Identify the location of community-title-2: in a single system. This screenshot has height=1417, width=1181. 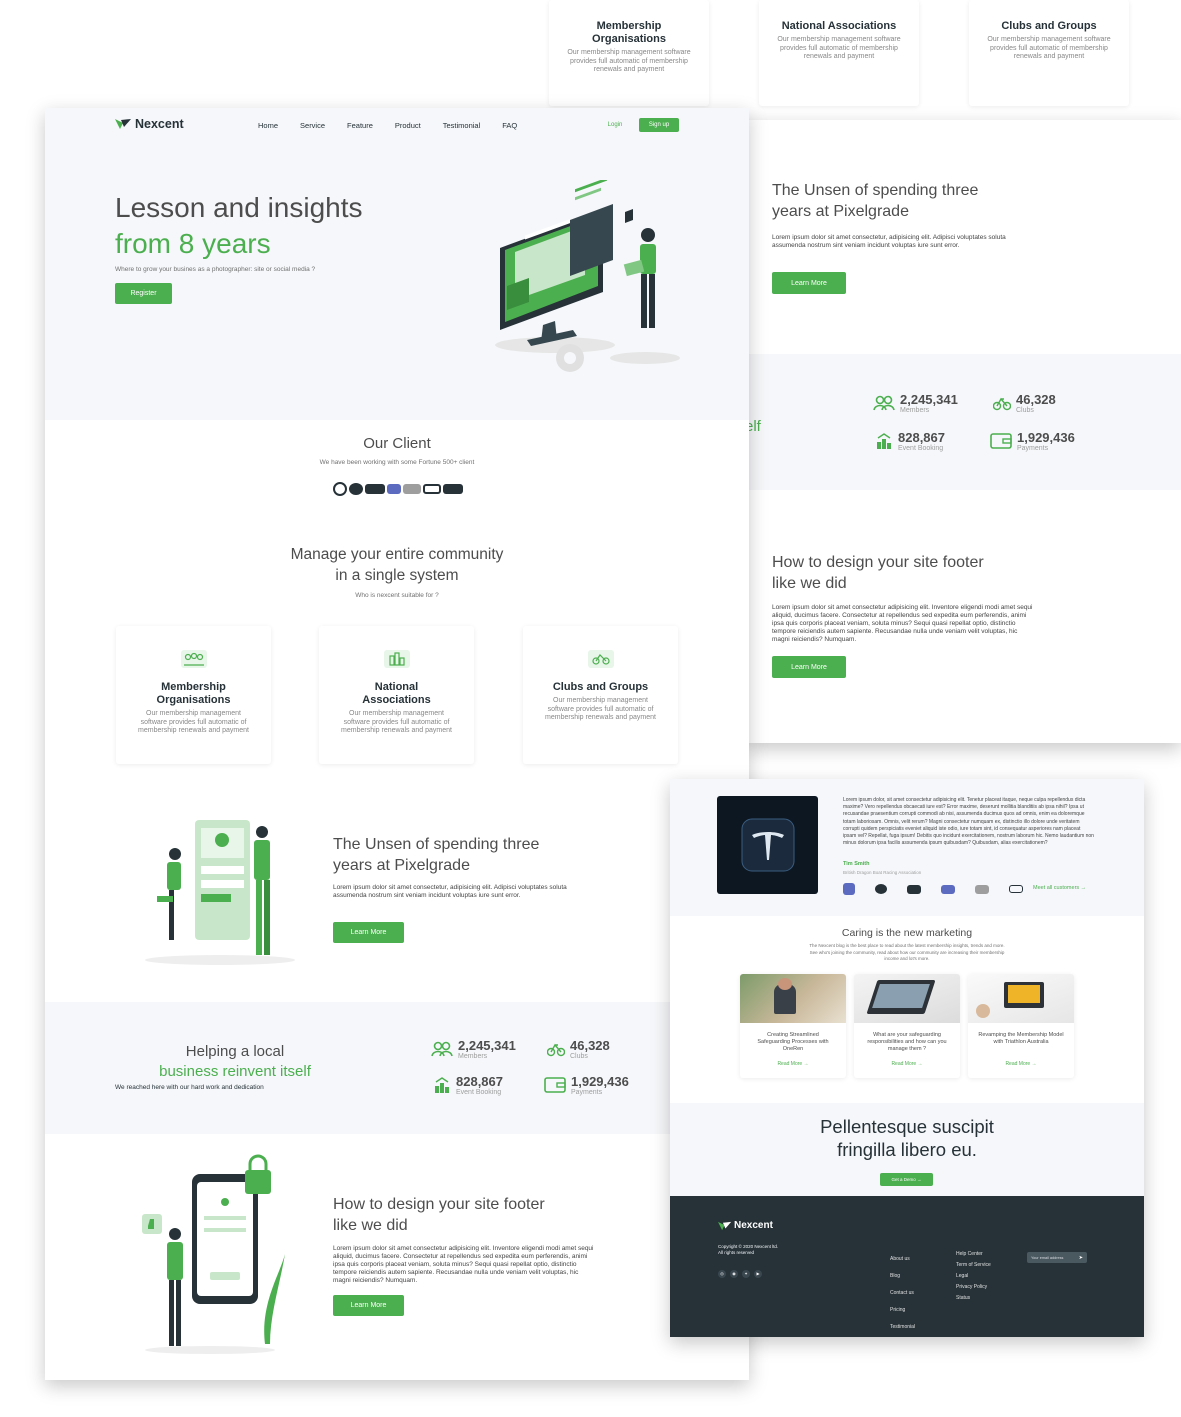
(397, 575).